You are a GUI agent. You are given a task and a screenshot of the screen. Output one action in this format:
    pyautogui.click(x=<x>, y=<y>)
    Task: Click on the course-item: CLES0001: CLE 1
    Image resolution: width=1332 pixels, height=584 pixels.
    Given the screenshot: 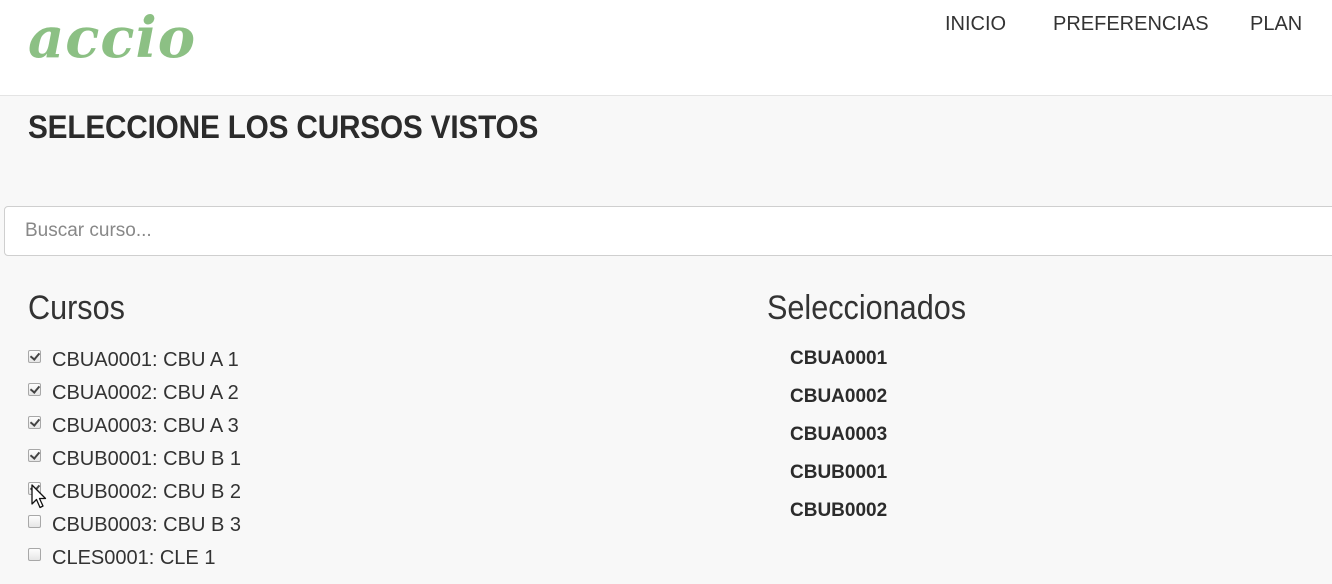 What is the action you would take?
    pyautogui.click(x=134, y=558)
    